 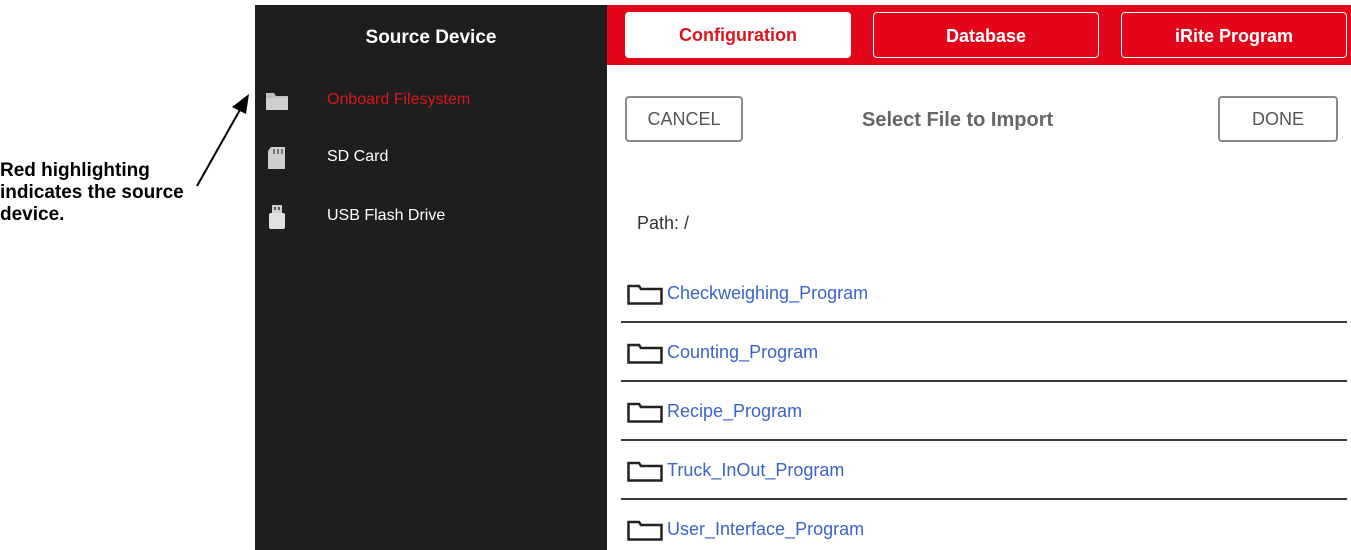 I want to click on file-name: Counting_Program, so click(x=743, y=352).